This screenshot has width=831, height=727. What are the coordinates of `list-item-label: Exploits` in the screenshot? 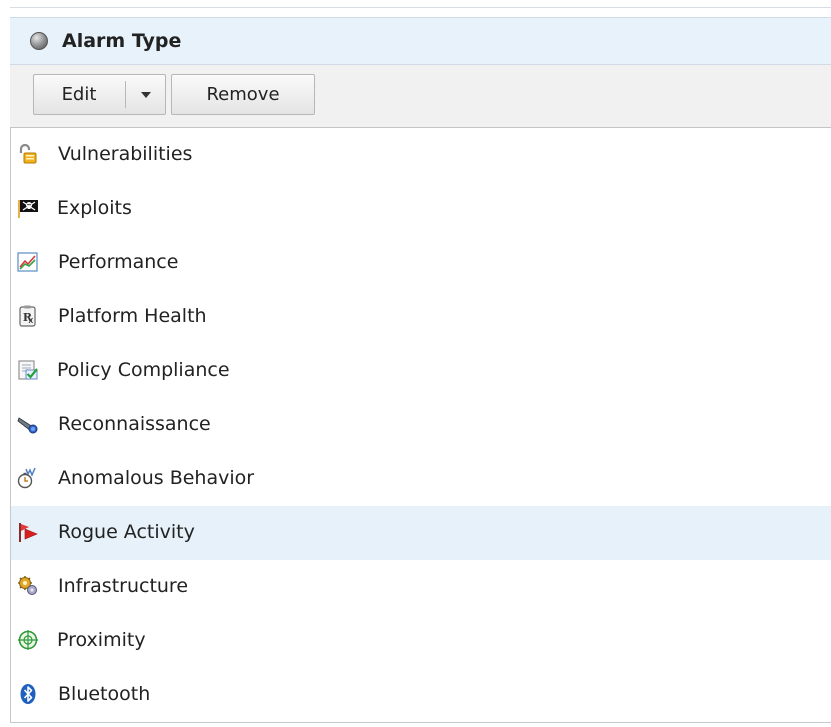 It's located at (94, 208).